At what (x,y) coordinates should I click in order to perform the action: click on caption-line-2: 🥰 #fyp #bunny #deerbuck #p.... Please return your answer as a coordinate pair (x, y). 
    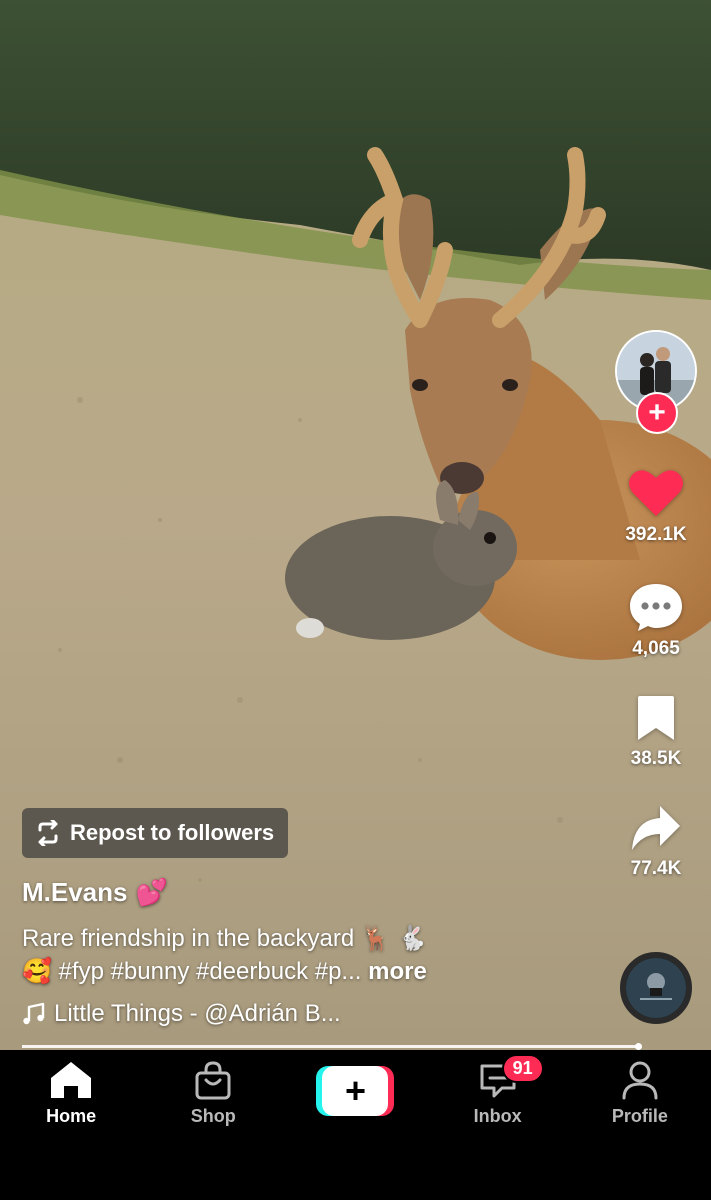
    Looking at the image, I should click on (192, 971).